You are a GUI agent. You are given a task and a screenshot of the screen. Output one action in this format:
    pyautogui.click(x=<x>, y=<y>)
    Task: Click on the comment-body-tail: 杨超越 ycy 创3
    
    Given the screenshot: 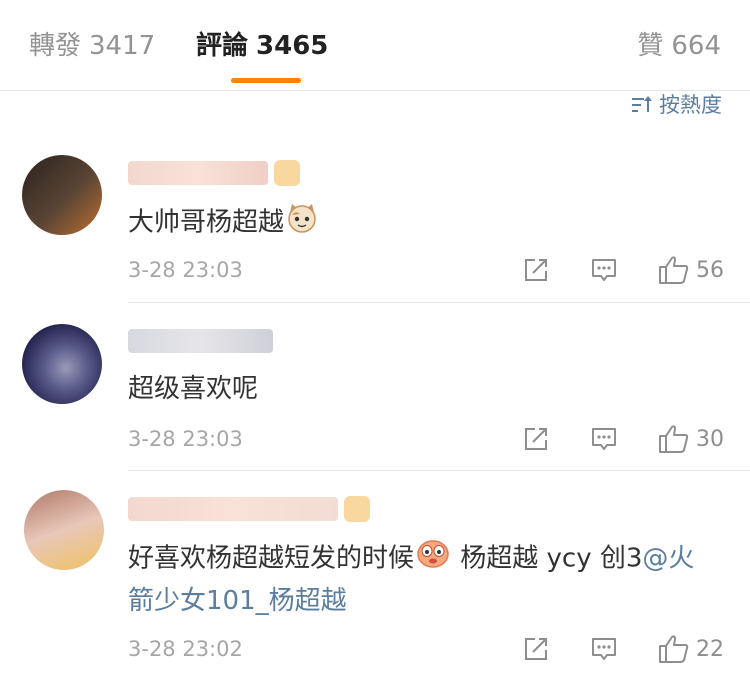 What is the action you would take?
    pyautogui.click(x=547, y=558)
    